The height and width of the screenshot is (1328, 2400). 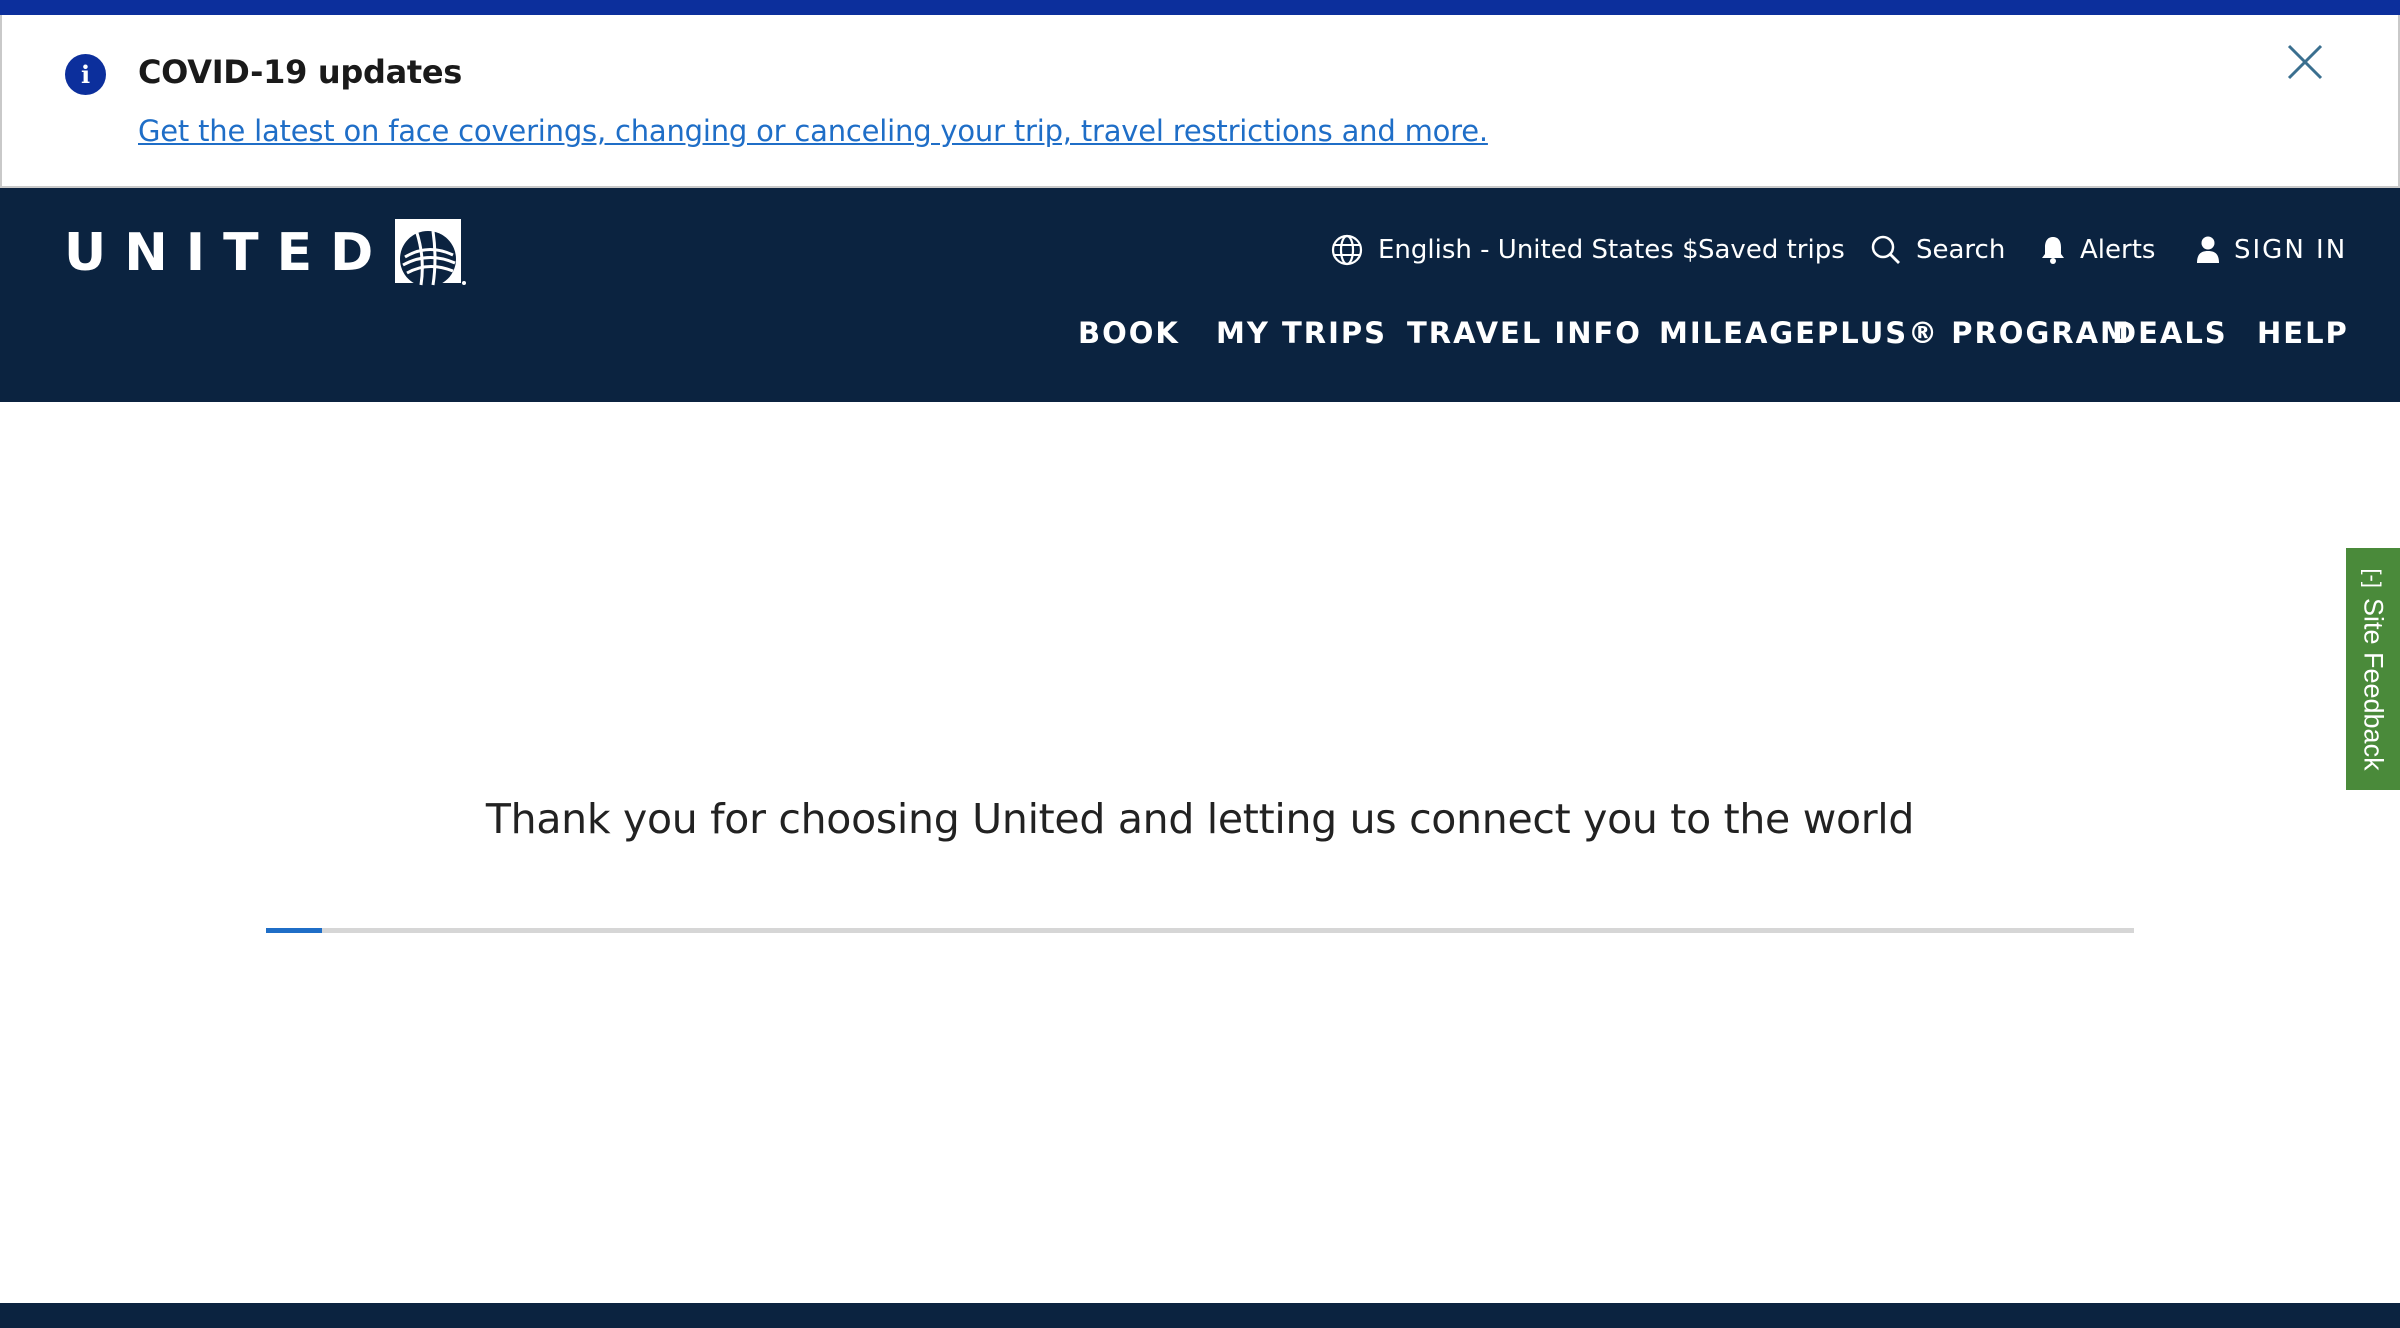 I want to click on nav-book: BOOK, so click(x=1129, y=333).